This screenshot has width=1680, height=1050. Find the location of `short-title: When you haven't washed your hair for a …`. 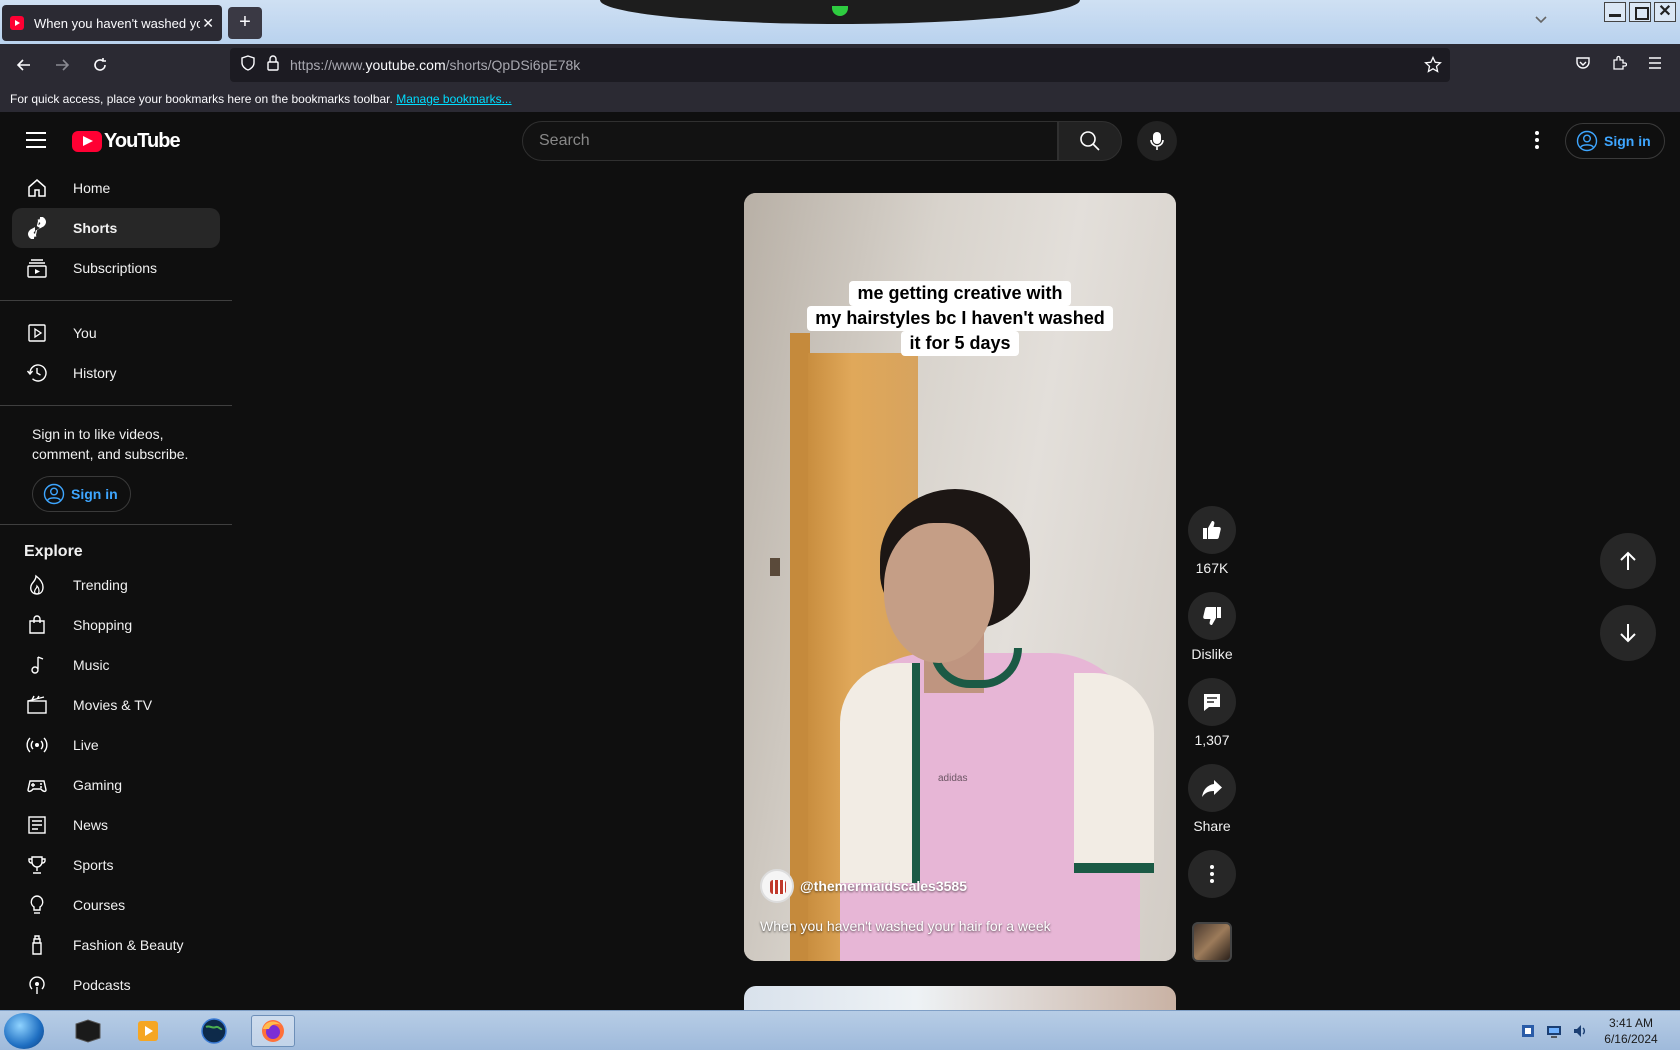

short-title: When you haven't washed your hair for a … is located at coordinates (905, 926).